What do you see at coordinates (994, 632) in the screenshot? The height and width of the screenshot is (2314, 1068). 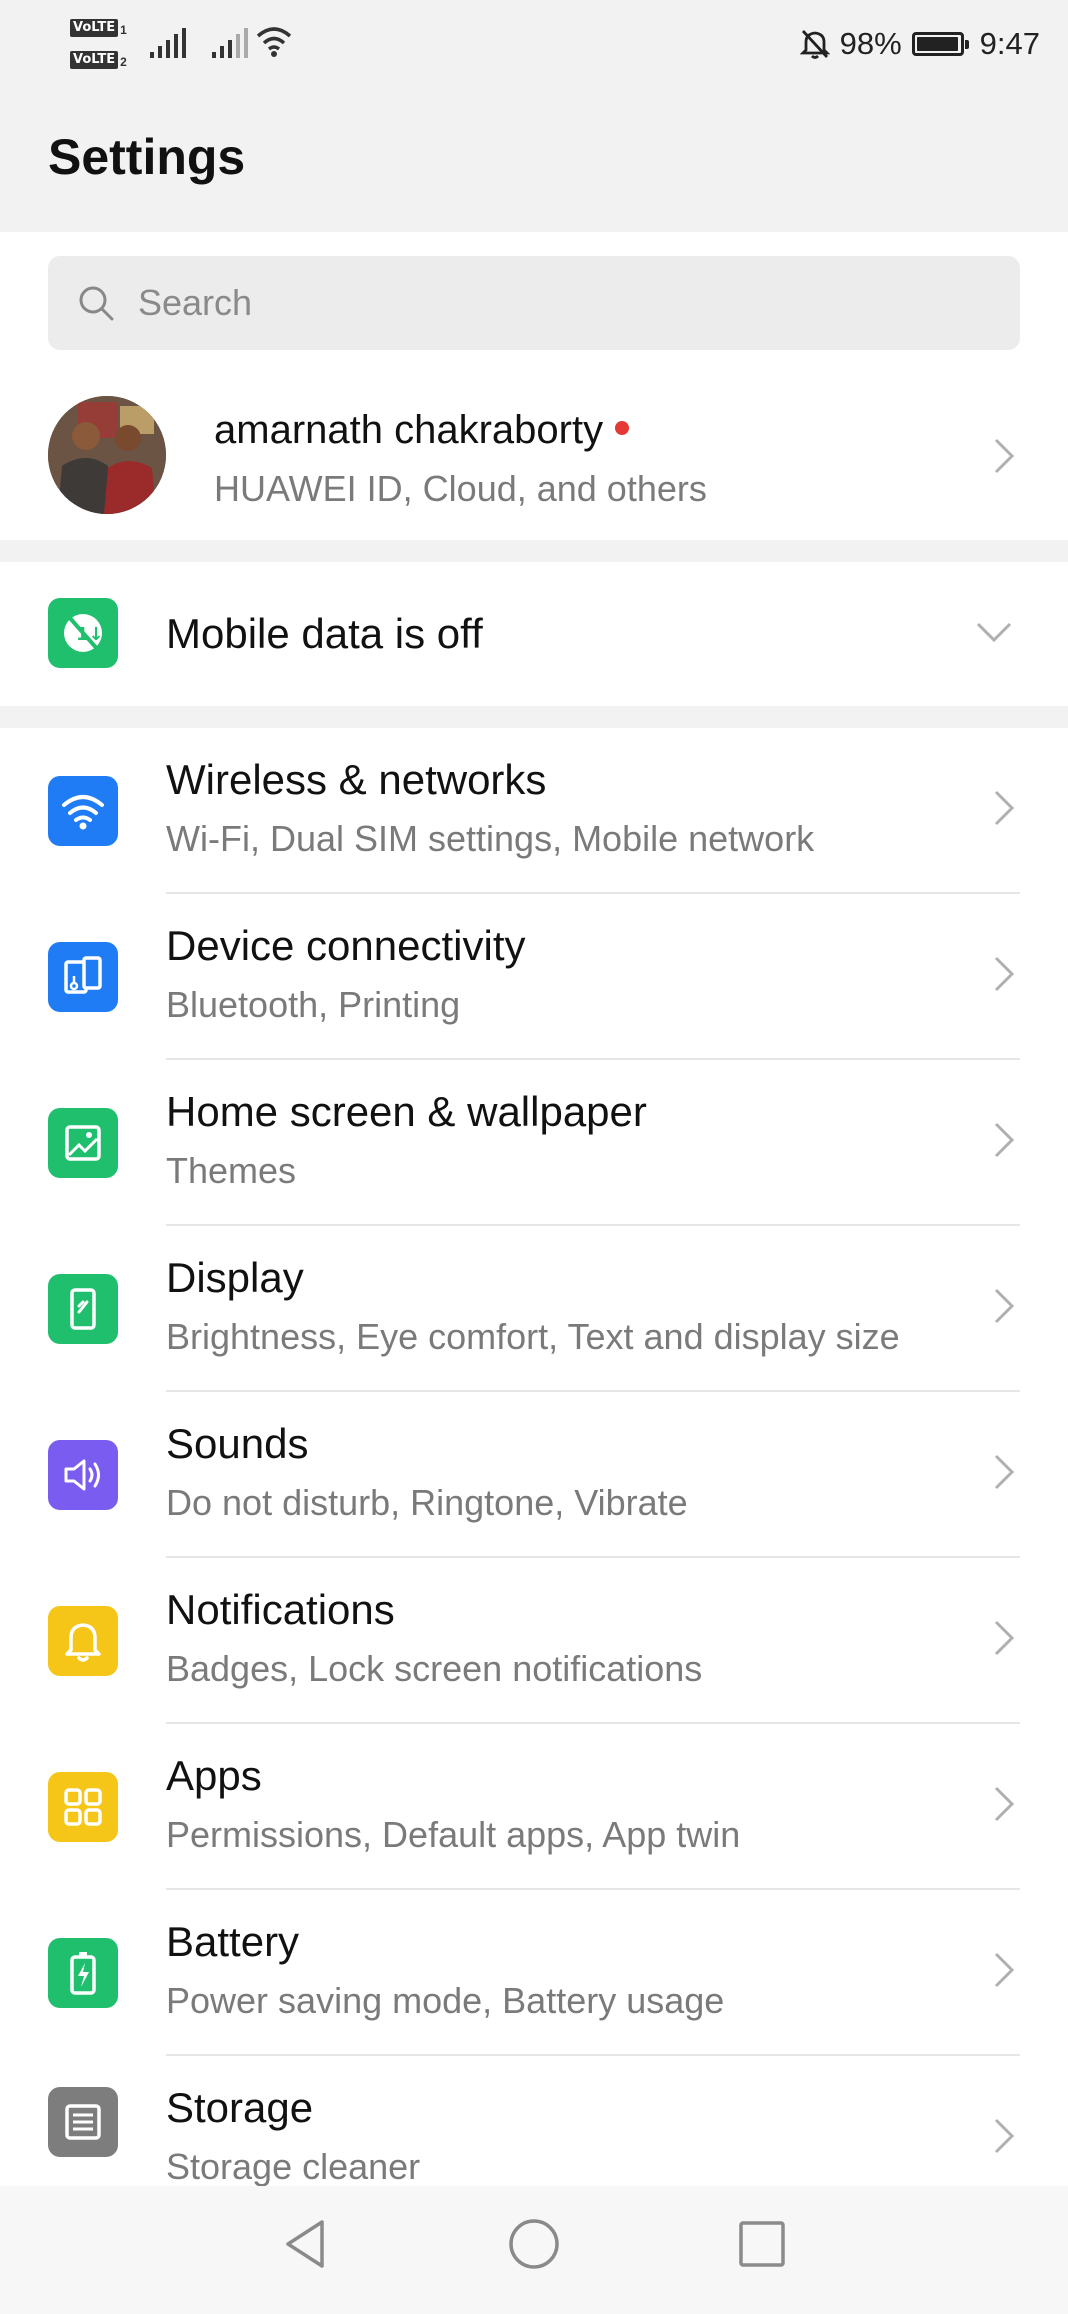 I see `chevron-down-icon` at bounding box center [994, 632].